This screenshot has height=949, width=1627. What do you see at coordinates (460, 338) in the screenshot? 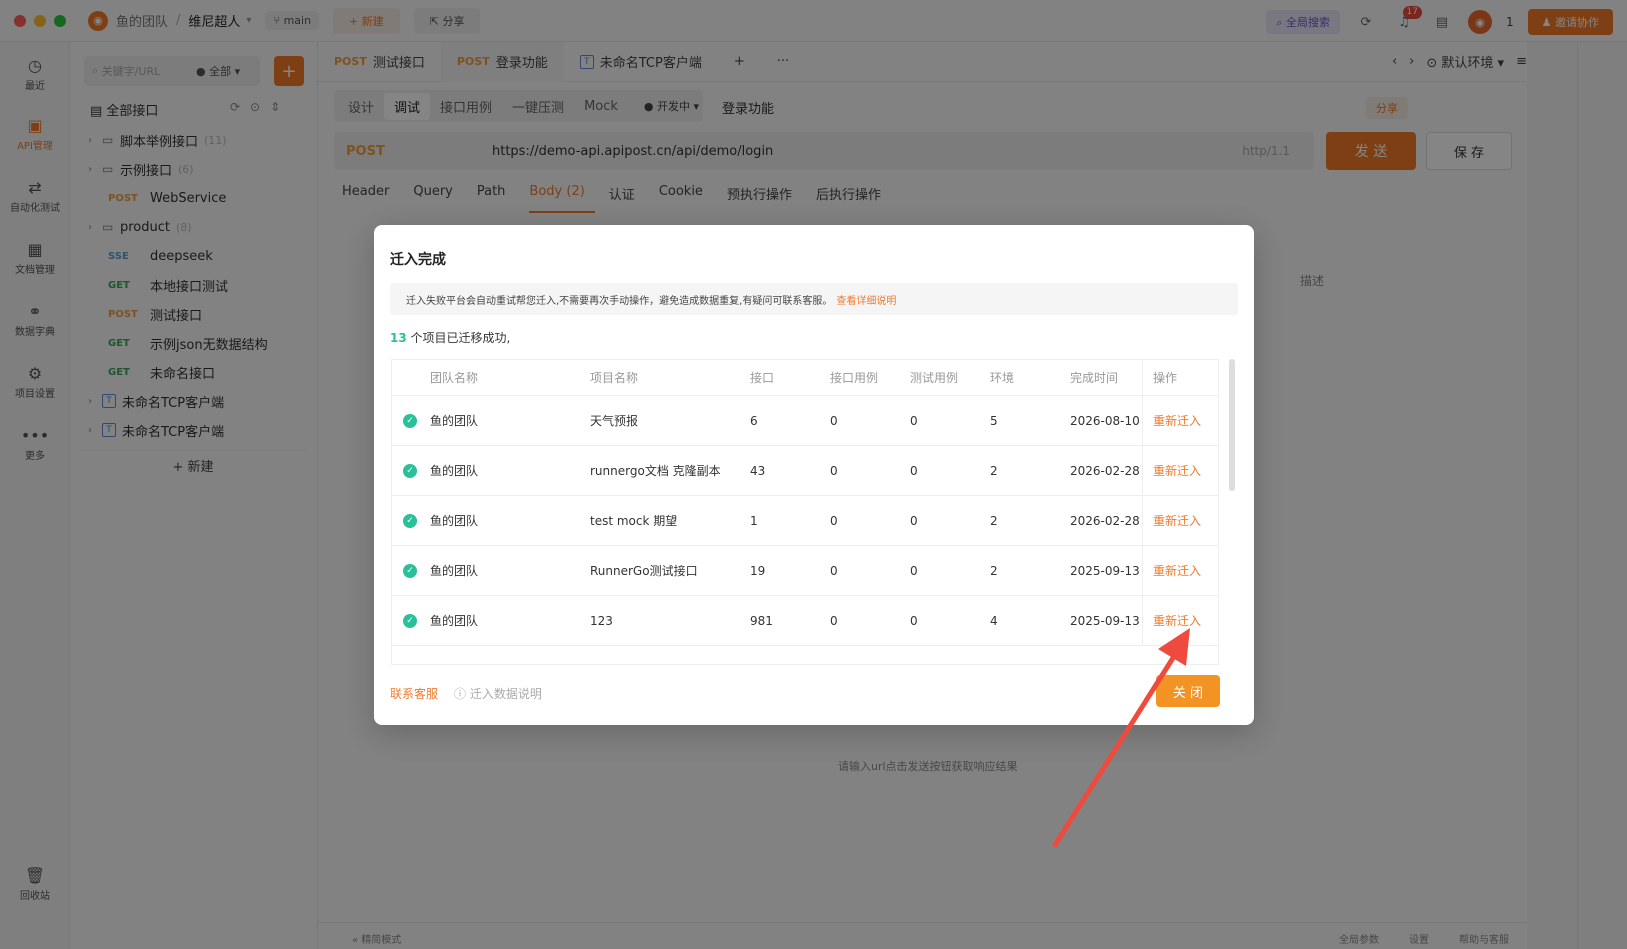
I see `summary-text: 个项目已迁移成功,` at bounding box center [460, 338].